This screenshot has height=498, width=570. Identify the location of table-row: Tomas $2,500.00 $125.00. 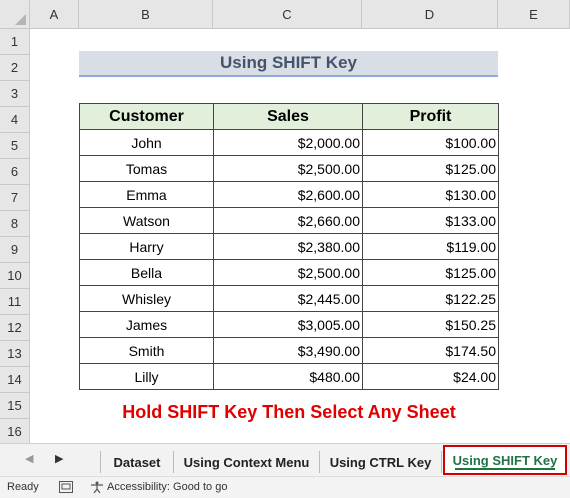
(289, 168).